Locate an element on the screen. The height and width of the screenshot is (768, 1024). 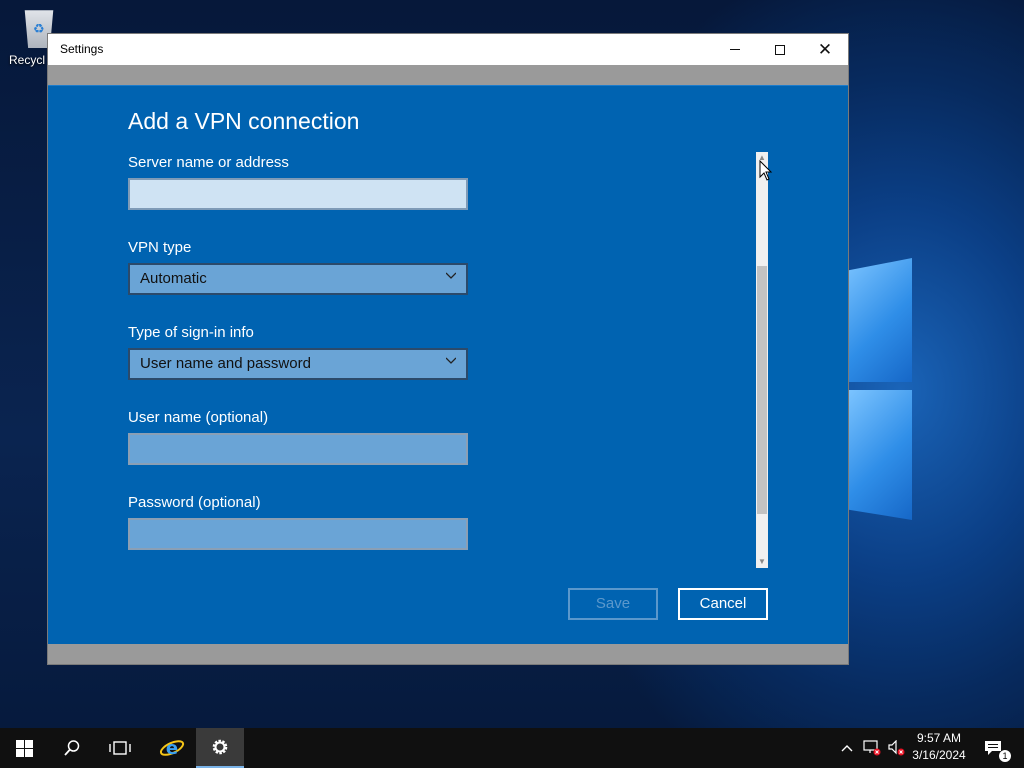
network-error-icon is located at coordinates (872, 748).